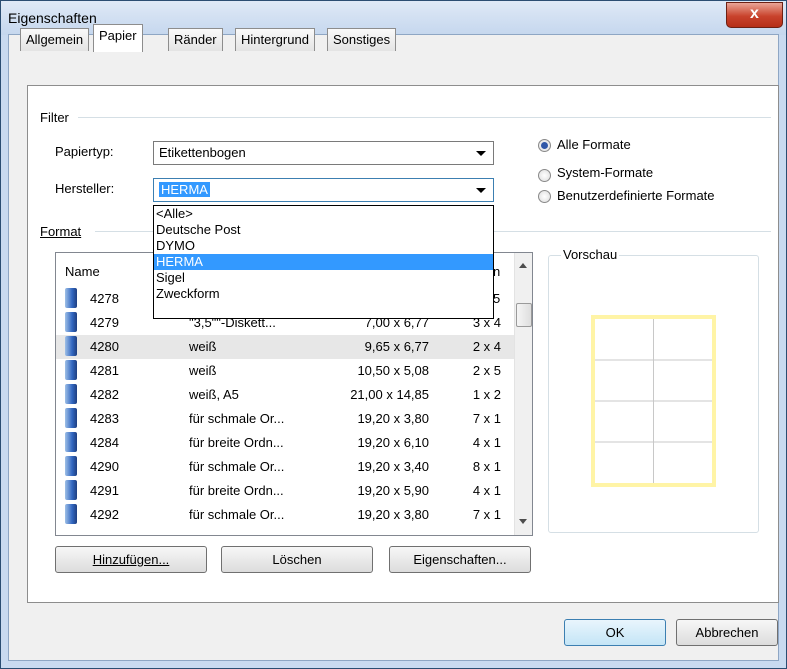 Image resolution: width=787 pixels, height=669 pixels. I want to click on ok-button: OK, so click(615, 632).